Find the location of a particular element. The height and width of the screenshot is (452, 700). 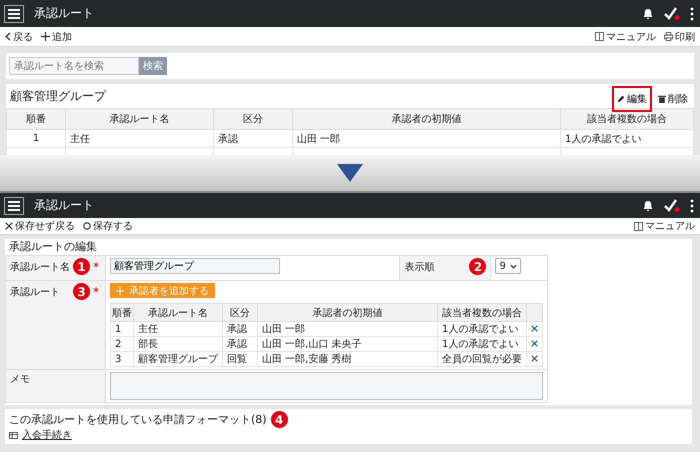

format-link: 入会手続き is located at coordinates (47, 435).